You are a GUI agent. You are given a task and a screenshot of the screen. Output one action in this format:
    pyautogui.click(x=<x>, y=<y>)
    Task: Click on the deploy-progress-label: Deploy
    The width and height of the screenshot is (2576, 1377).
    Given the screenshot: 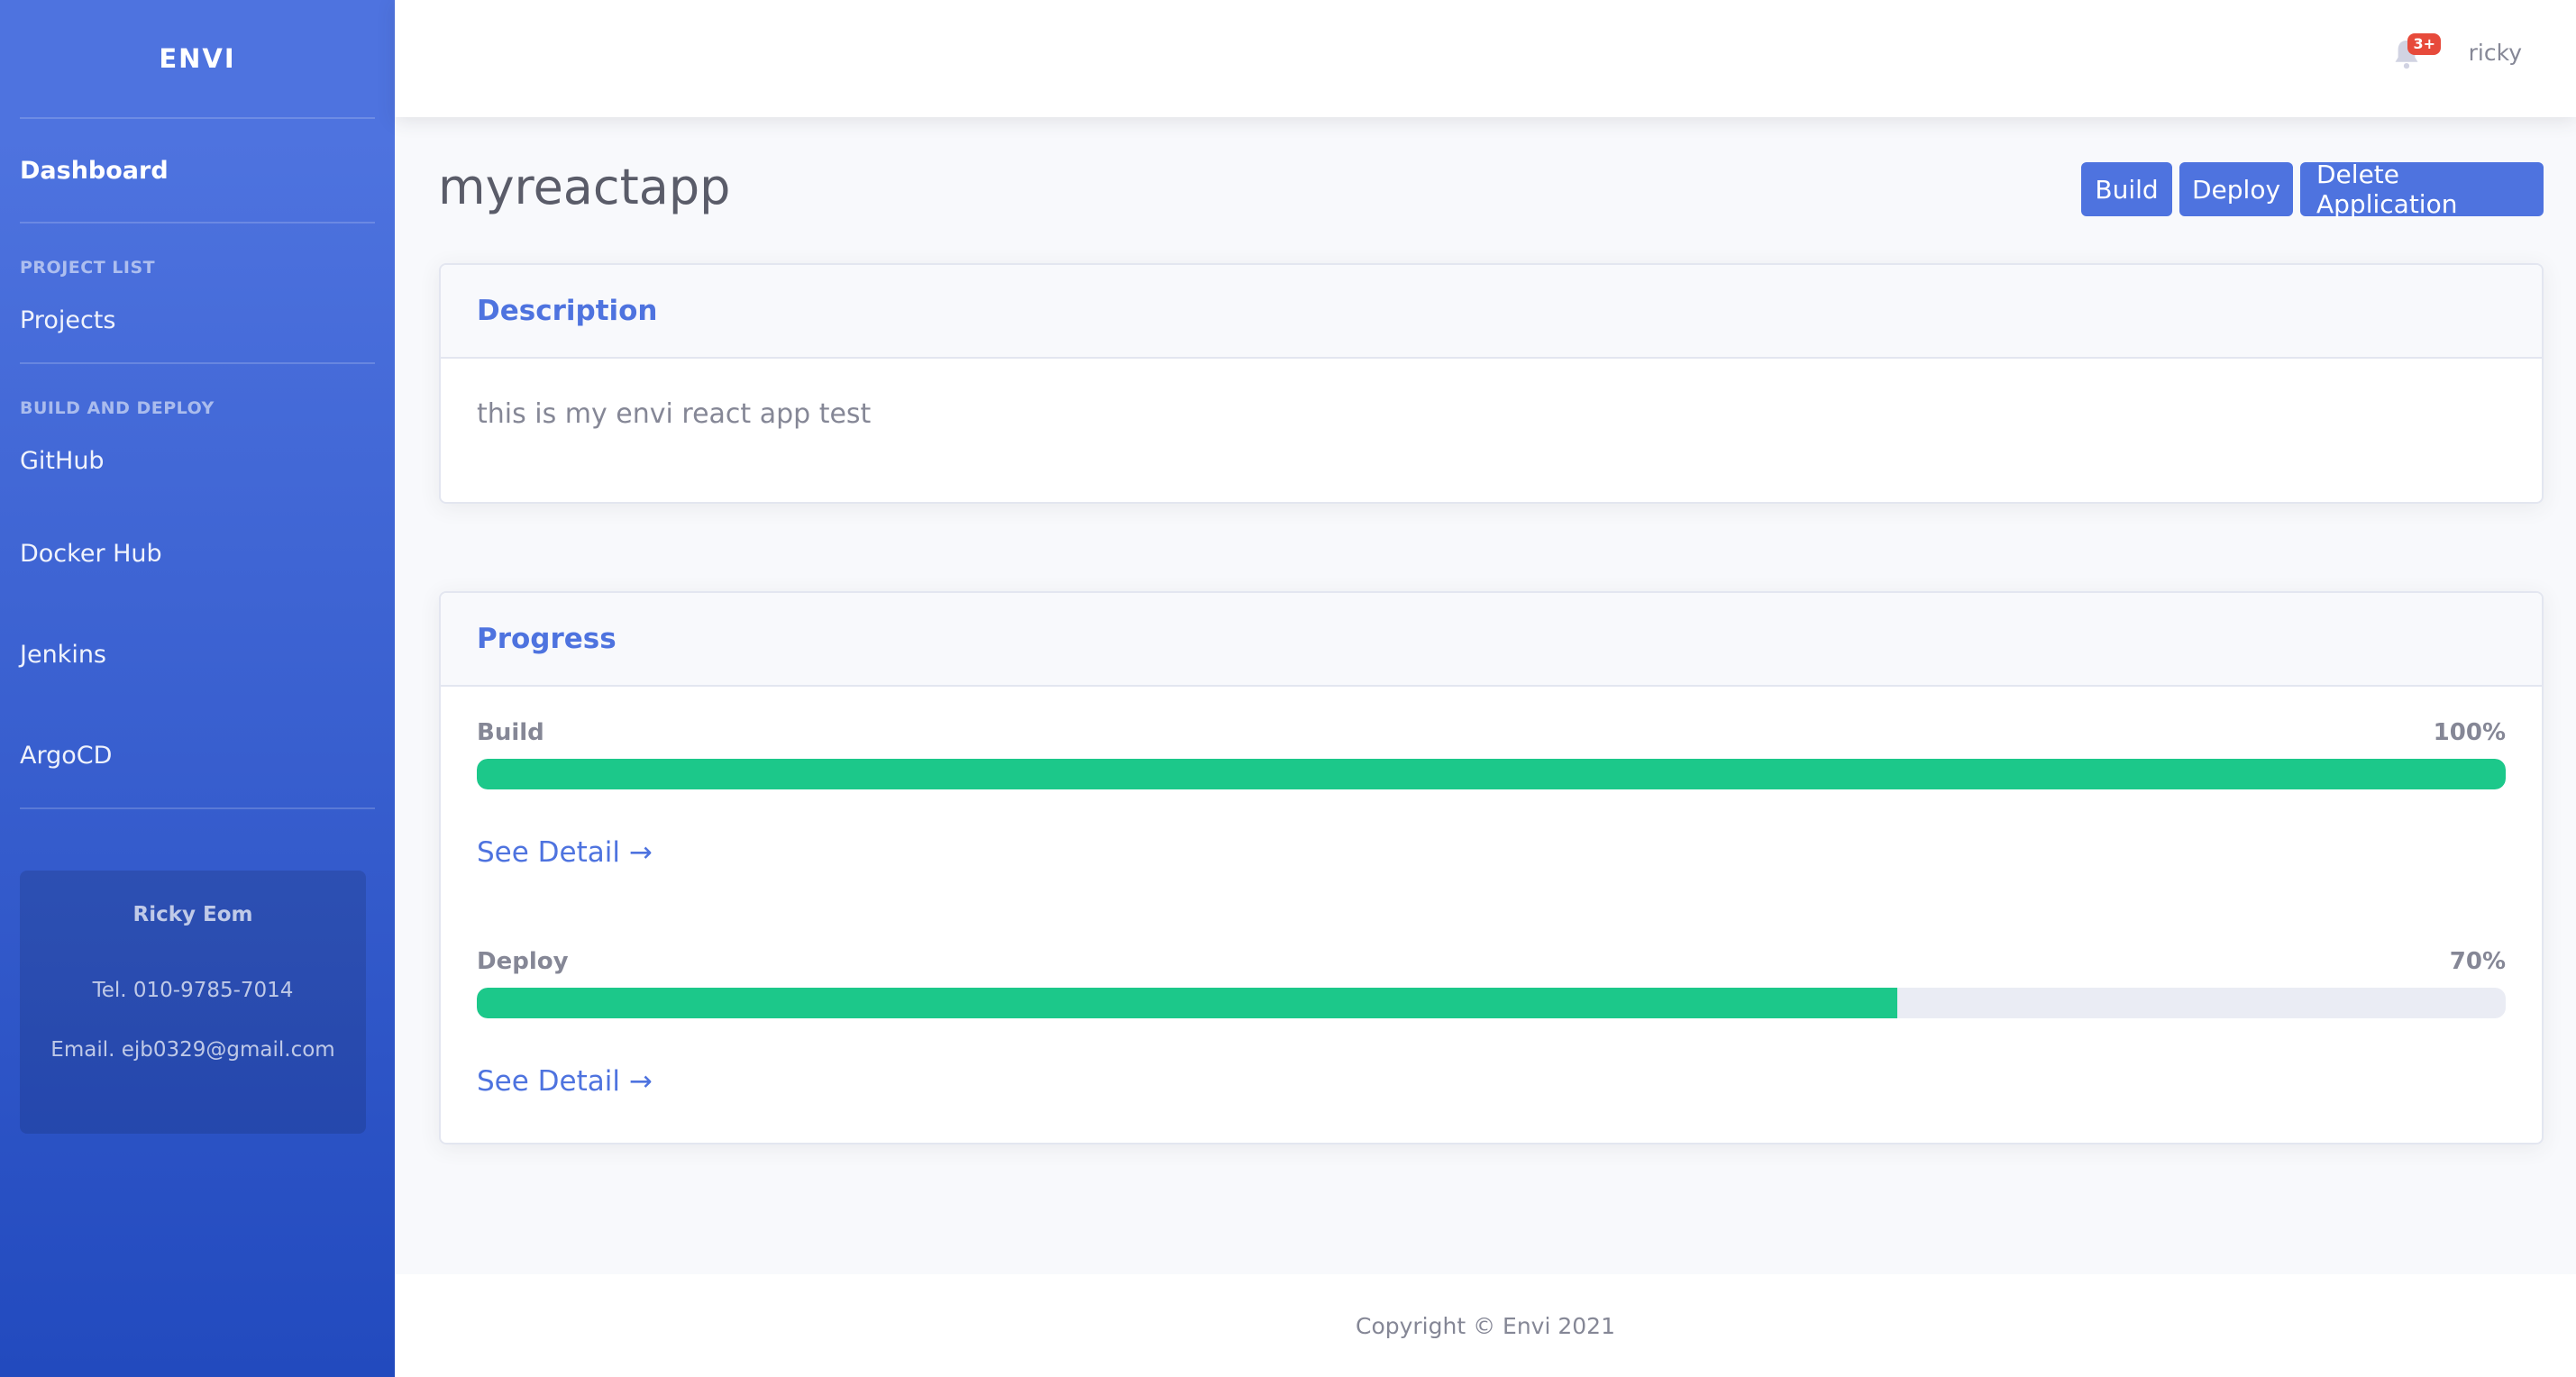 What is the action you would take?
    pyautogui.click(x=523, y=961)
    